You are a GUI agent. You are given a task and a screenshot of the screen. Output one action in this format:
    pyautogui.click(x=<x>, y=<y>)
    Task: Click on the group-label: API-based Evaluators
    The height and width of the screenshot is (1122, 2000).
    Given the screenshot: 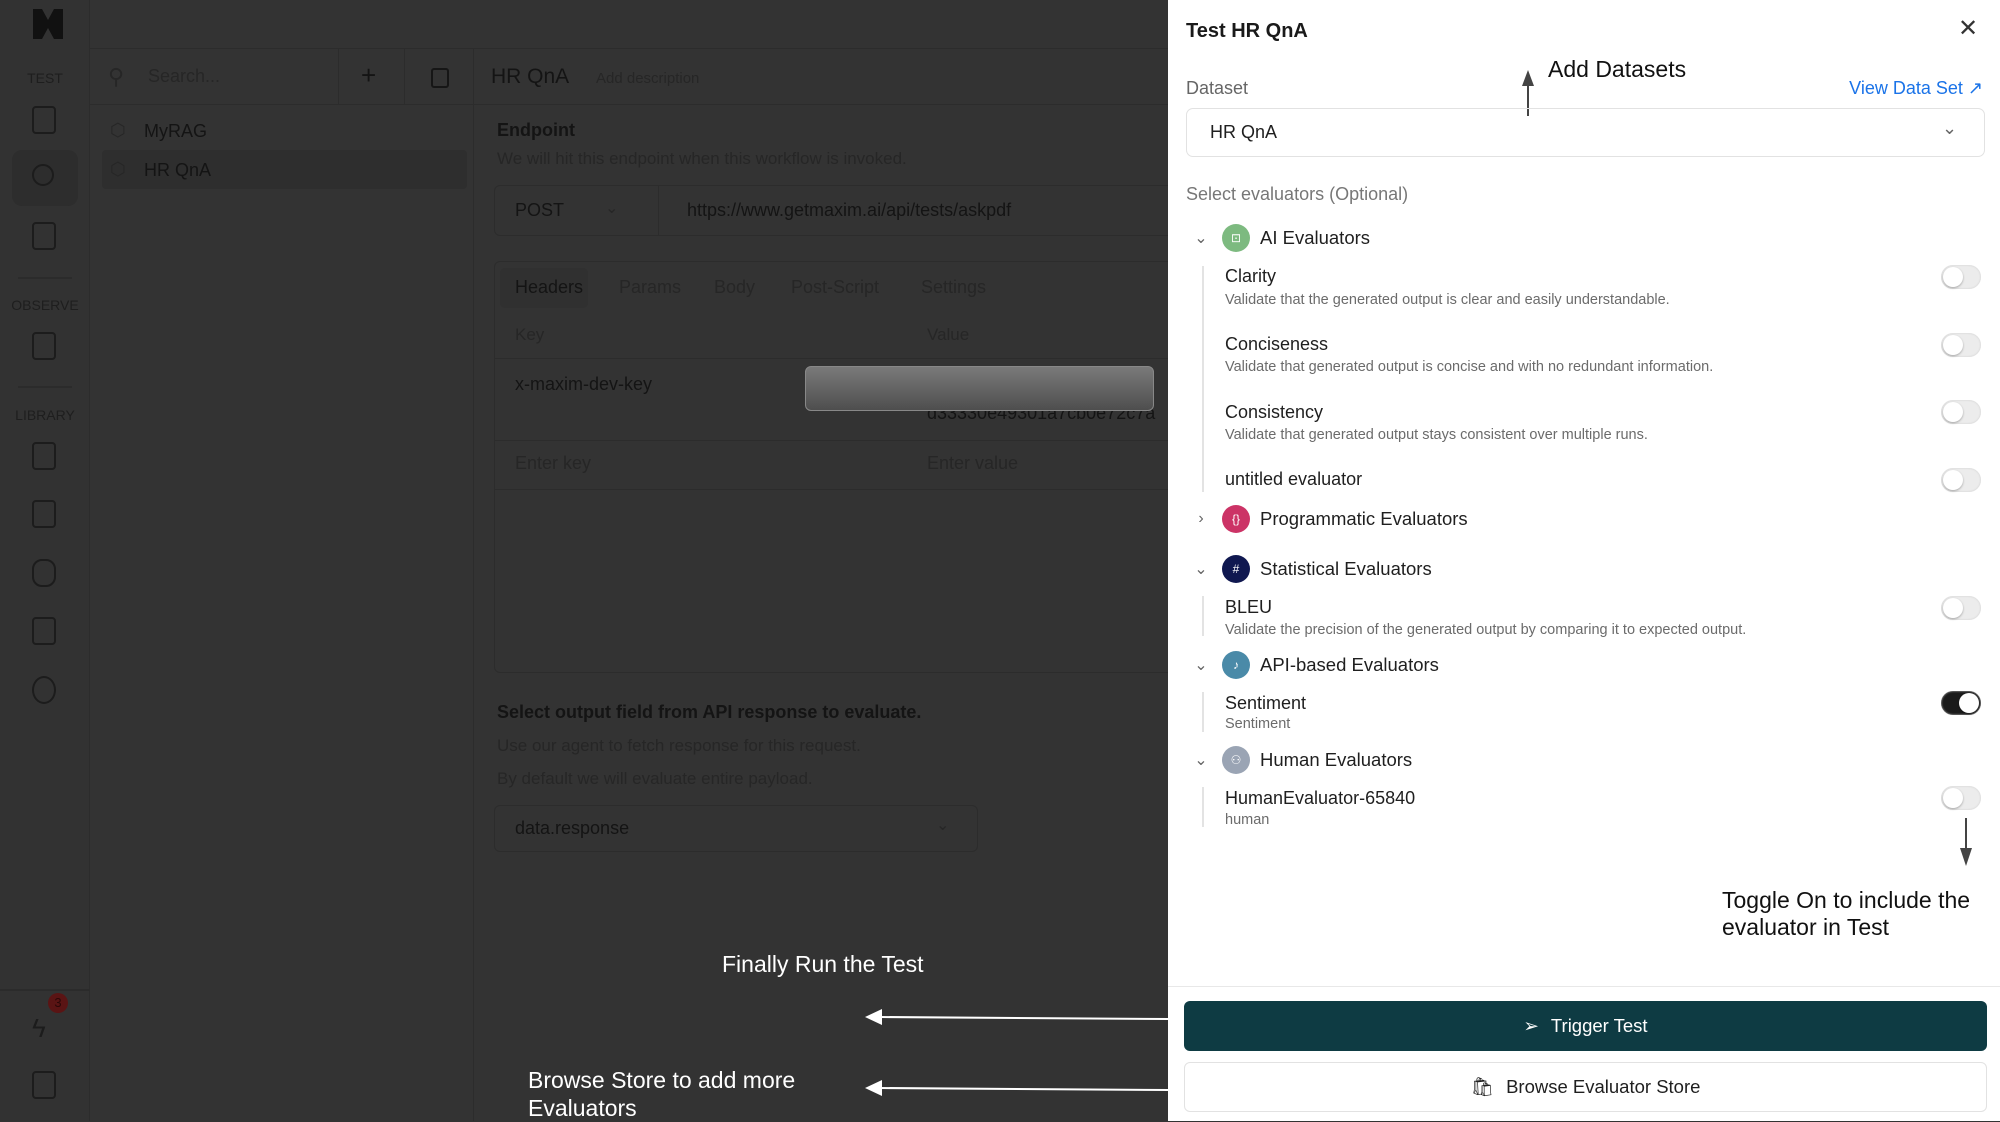 What is the action you would take?
    pyautogui.click(x=1349, y=664)
    